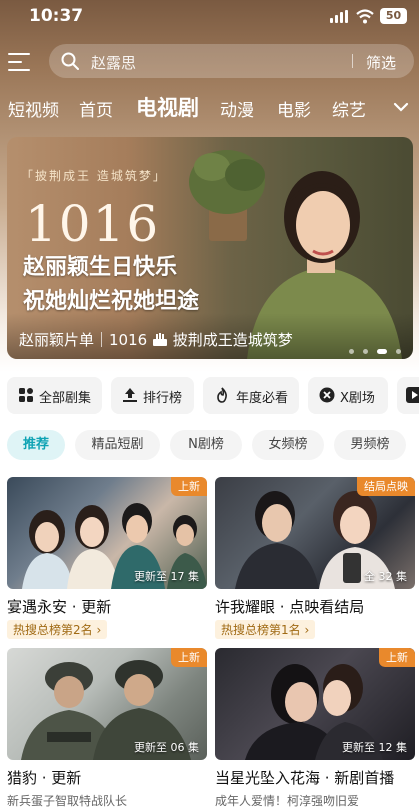 The height and width of the screenshot is (810, 419). Describe the element at coordinates (166, 747) in the screenshot. I see `episode-count: 更新至 06 集` at that location.